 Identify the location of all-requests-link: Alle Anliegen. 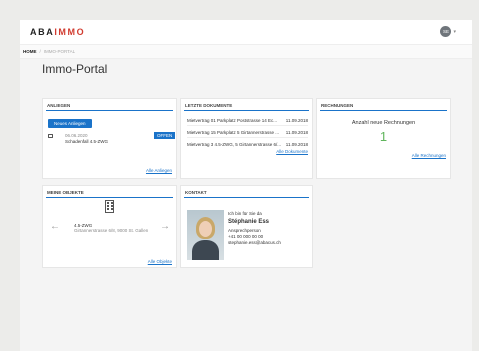
(159, 170).